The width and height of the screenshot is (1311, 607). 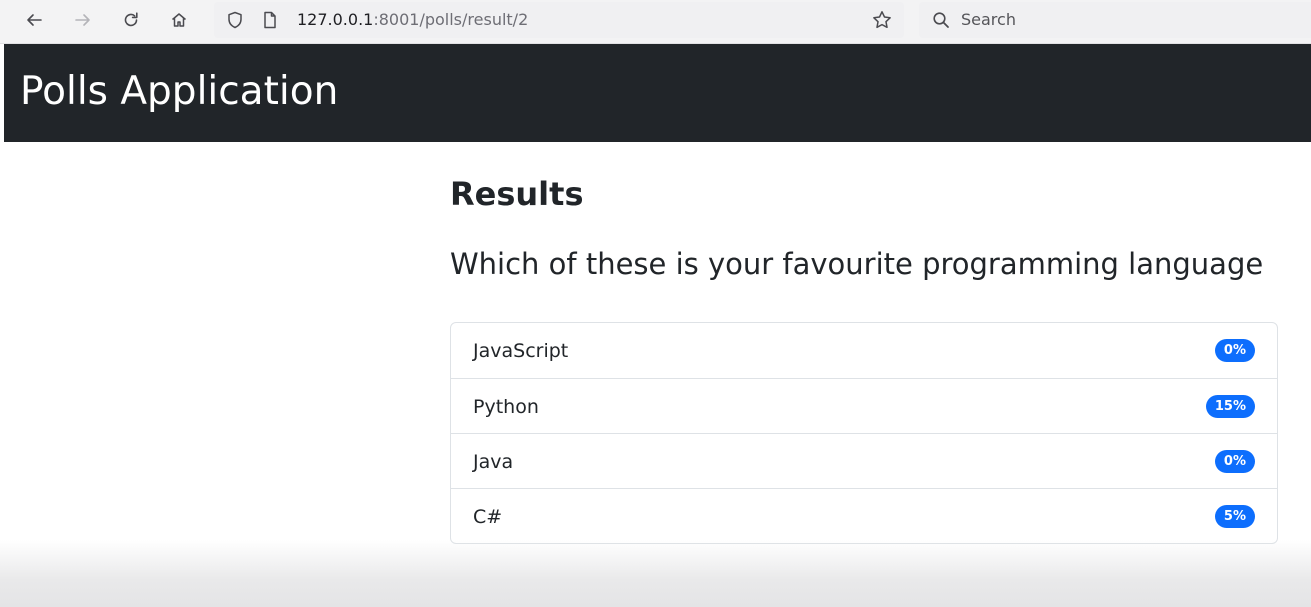 What do you see at coordinates (559, 20) in the screenshot?
I see `url-bar: 127.0.0.1:8001/polls/result/2` at bounding box center [559, 20].